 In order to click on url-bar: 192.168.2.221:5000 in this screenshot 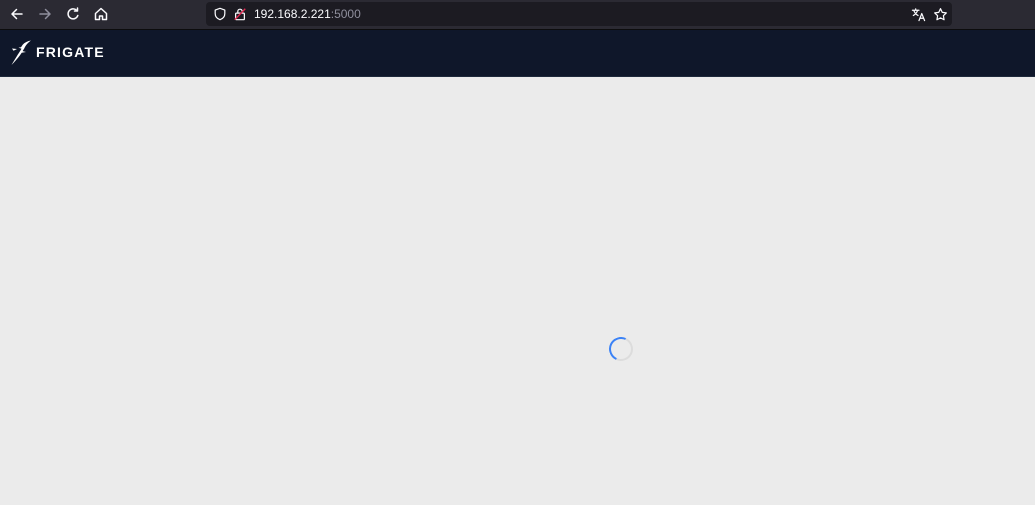, I will do `click(579, 14)`.